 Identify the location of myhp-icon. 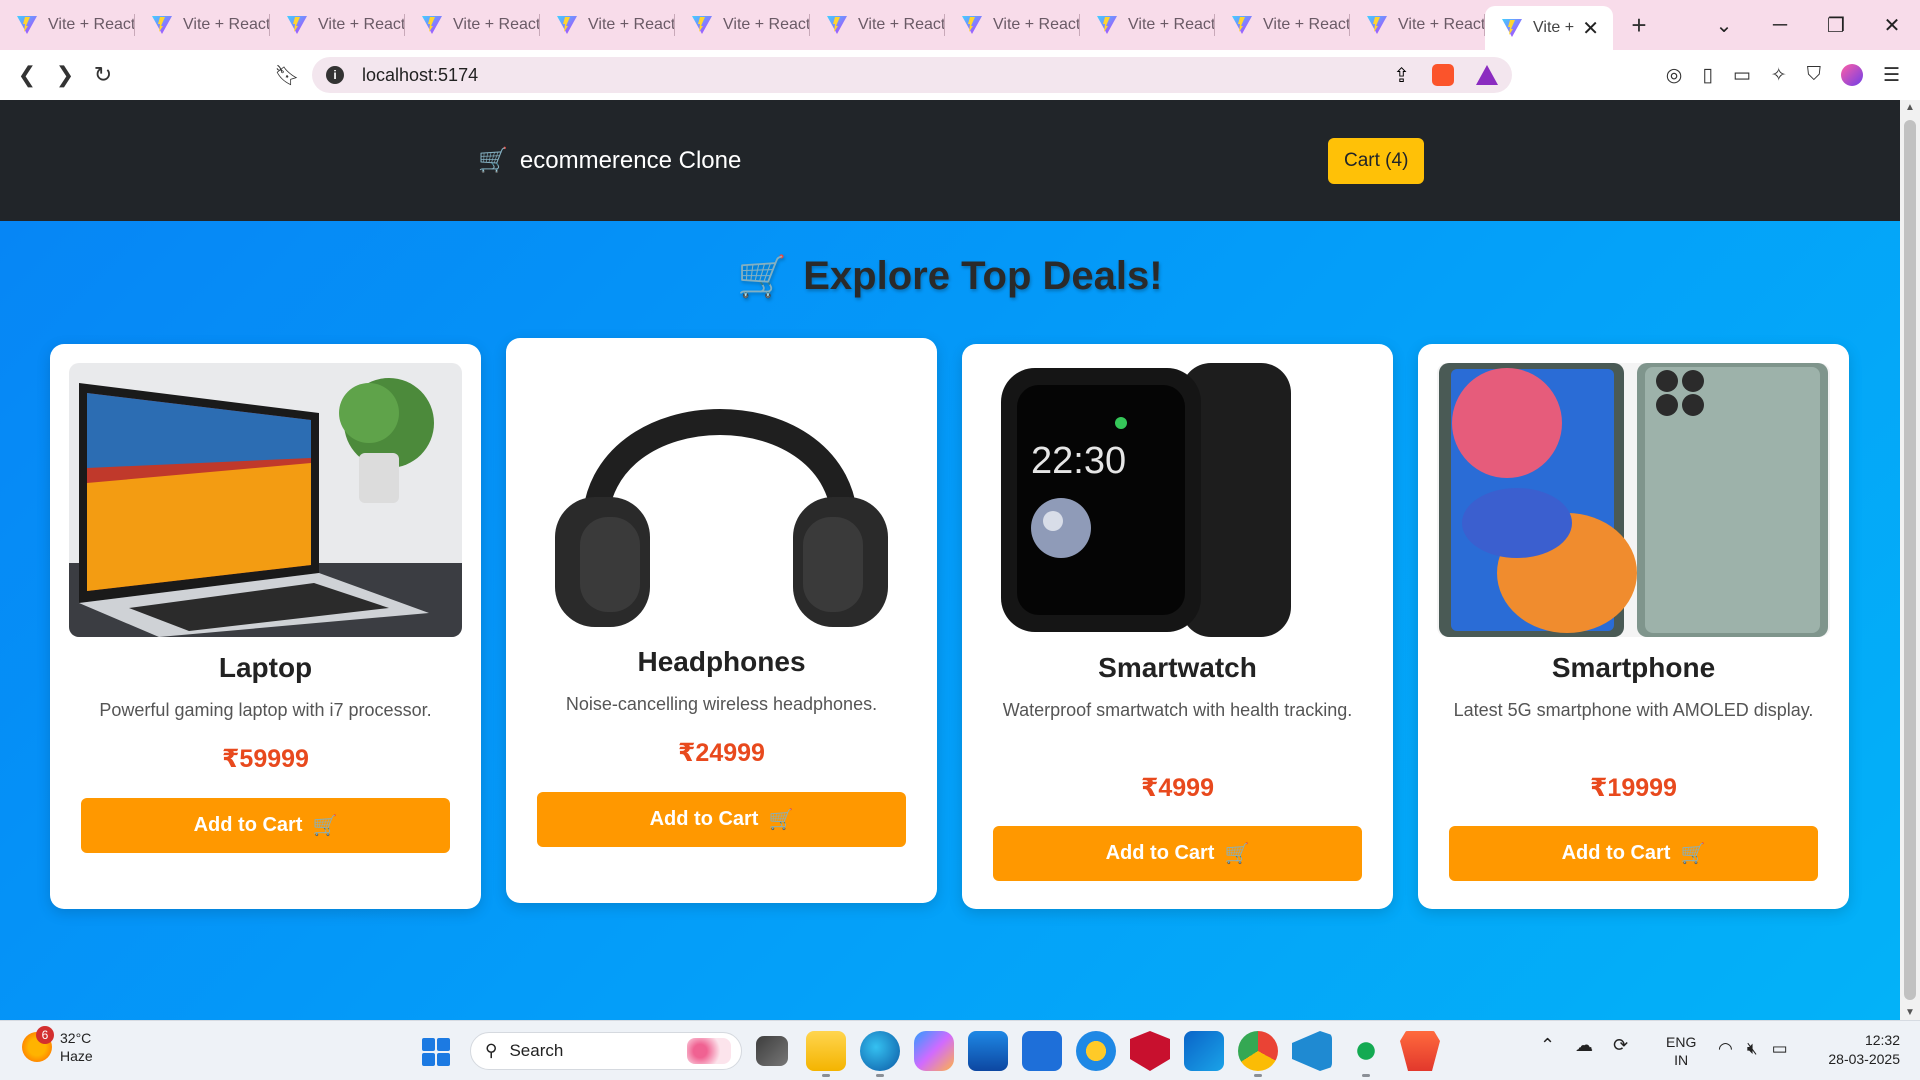
(1042, 1051).